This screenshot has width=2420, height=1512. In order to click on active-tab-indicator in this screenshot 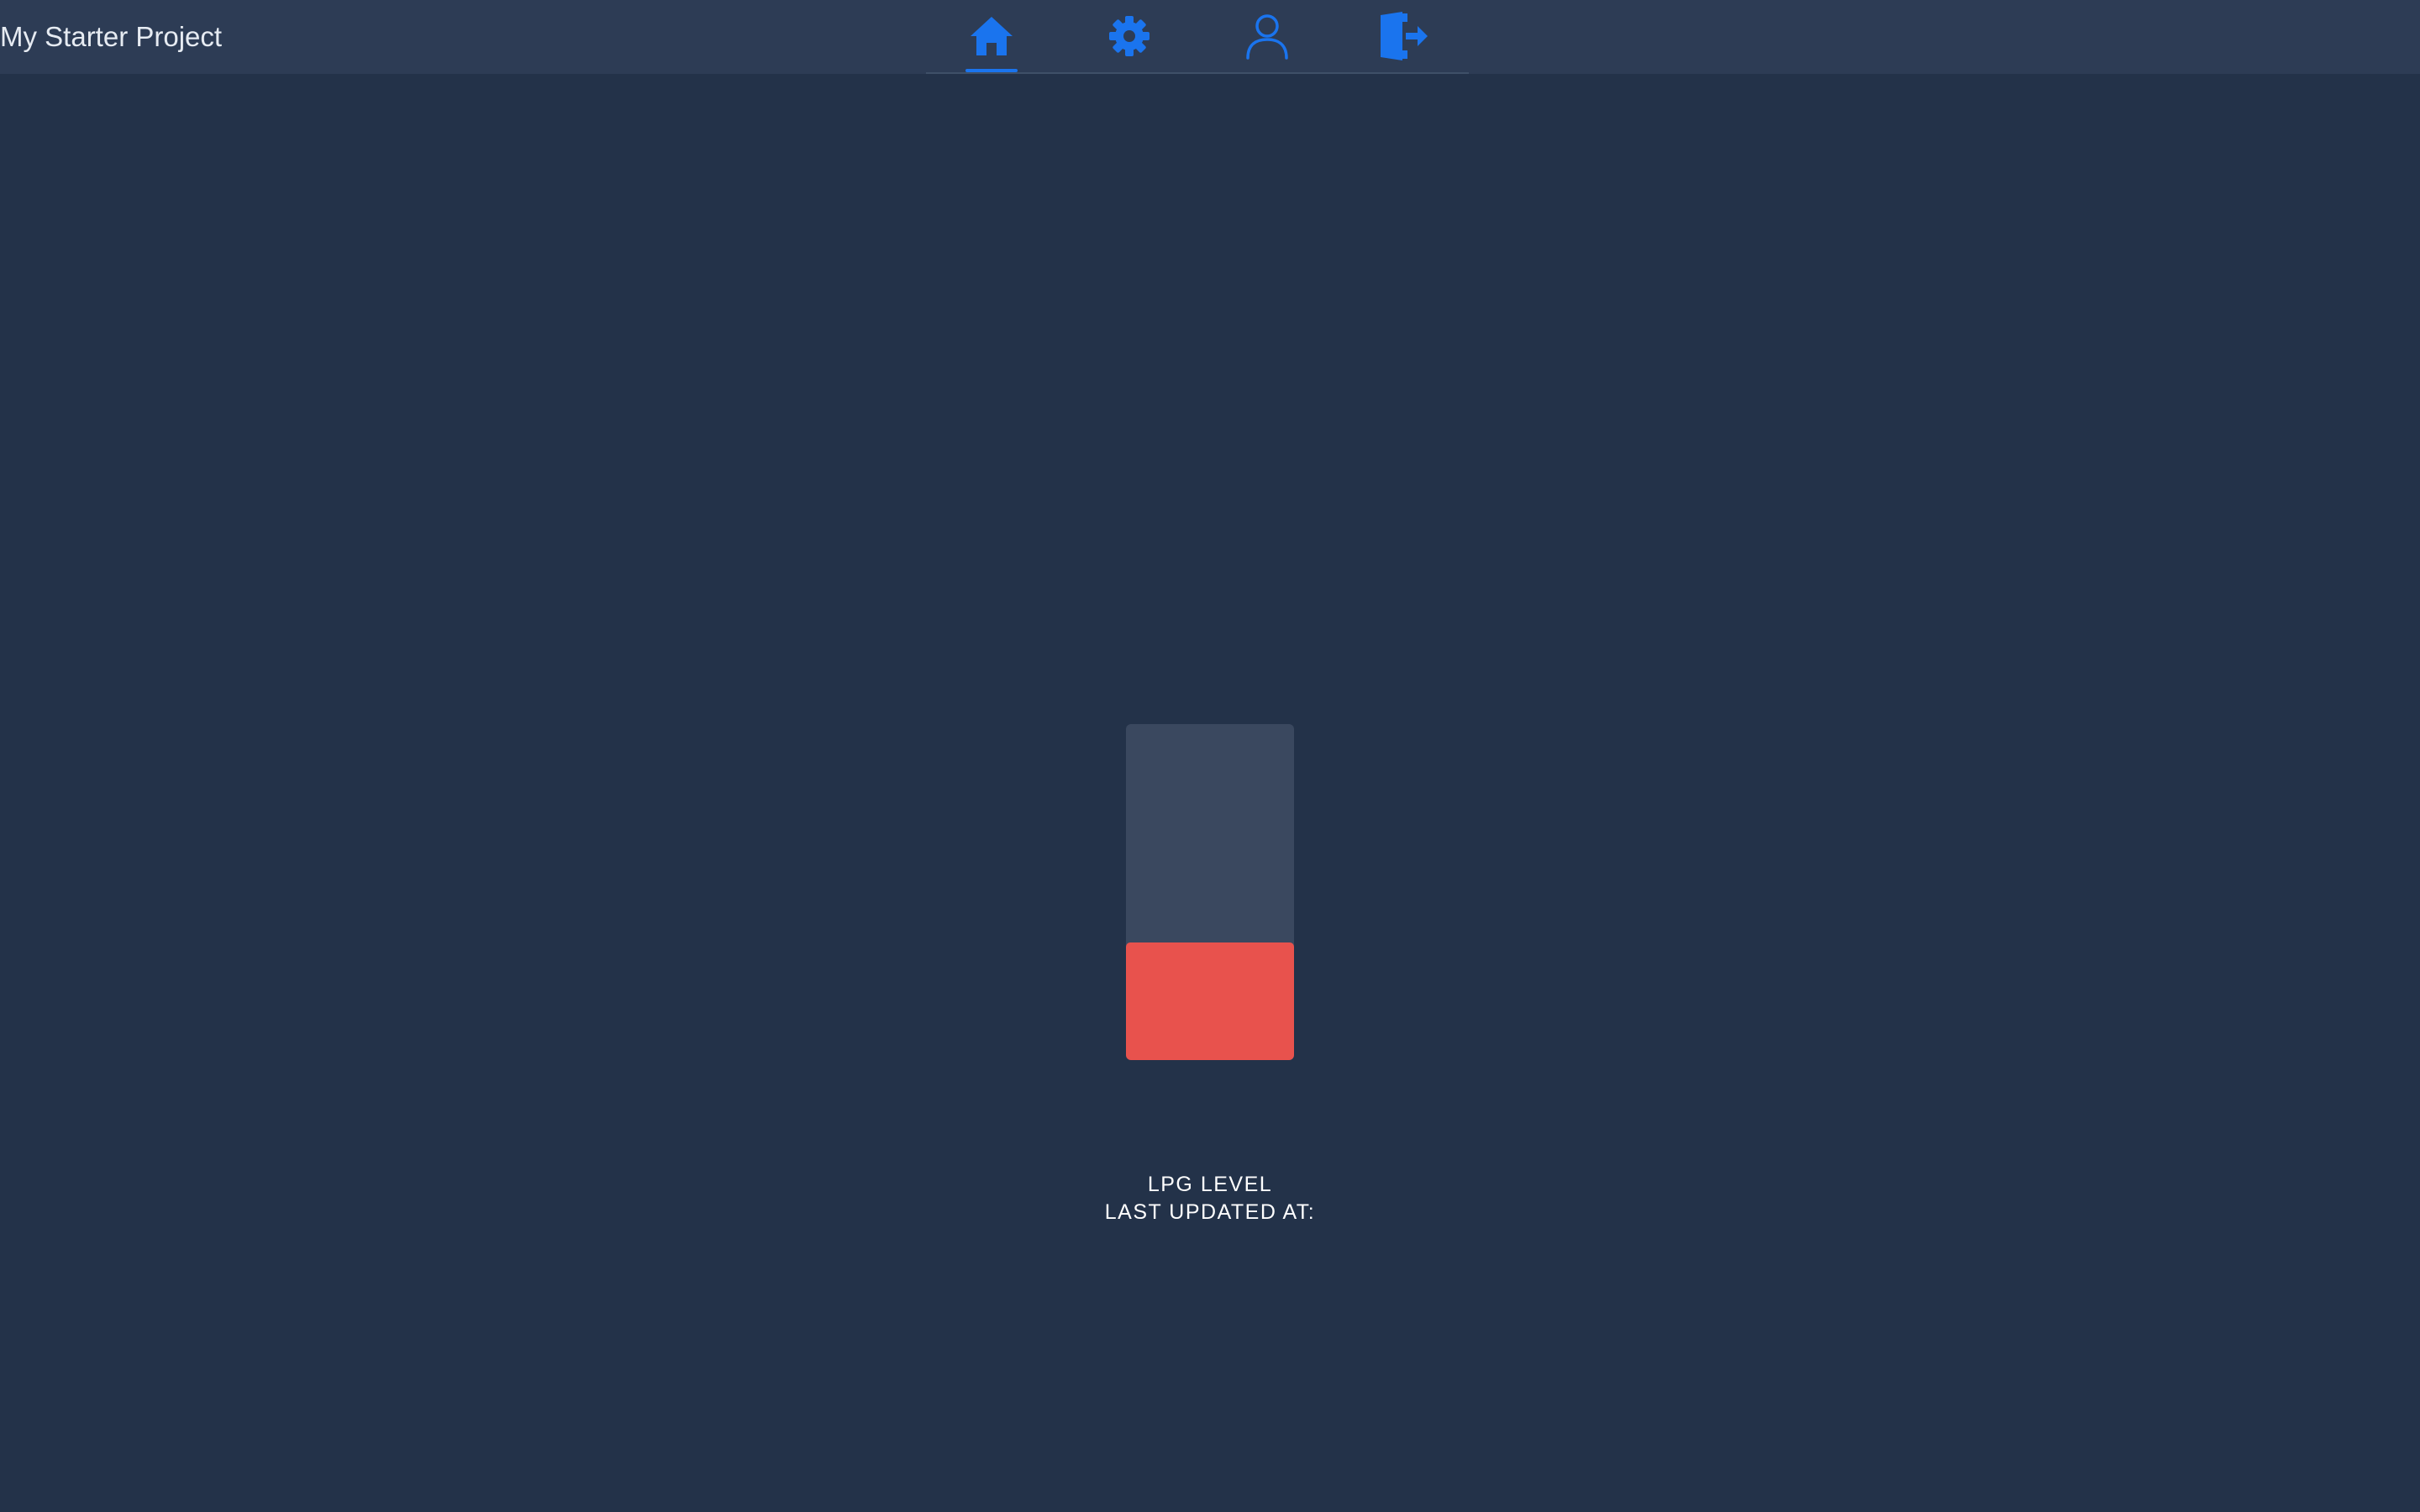, I will do `click(992, 70)`.